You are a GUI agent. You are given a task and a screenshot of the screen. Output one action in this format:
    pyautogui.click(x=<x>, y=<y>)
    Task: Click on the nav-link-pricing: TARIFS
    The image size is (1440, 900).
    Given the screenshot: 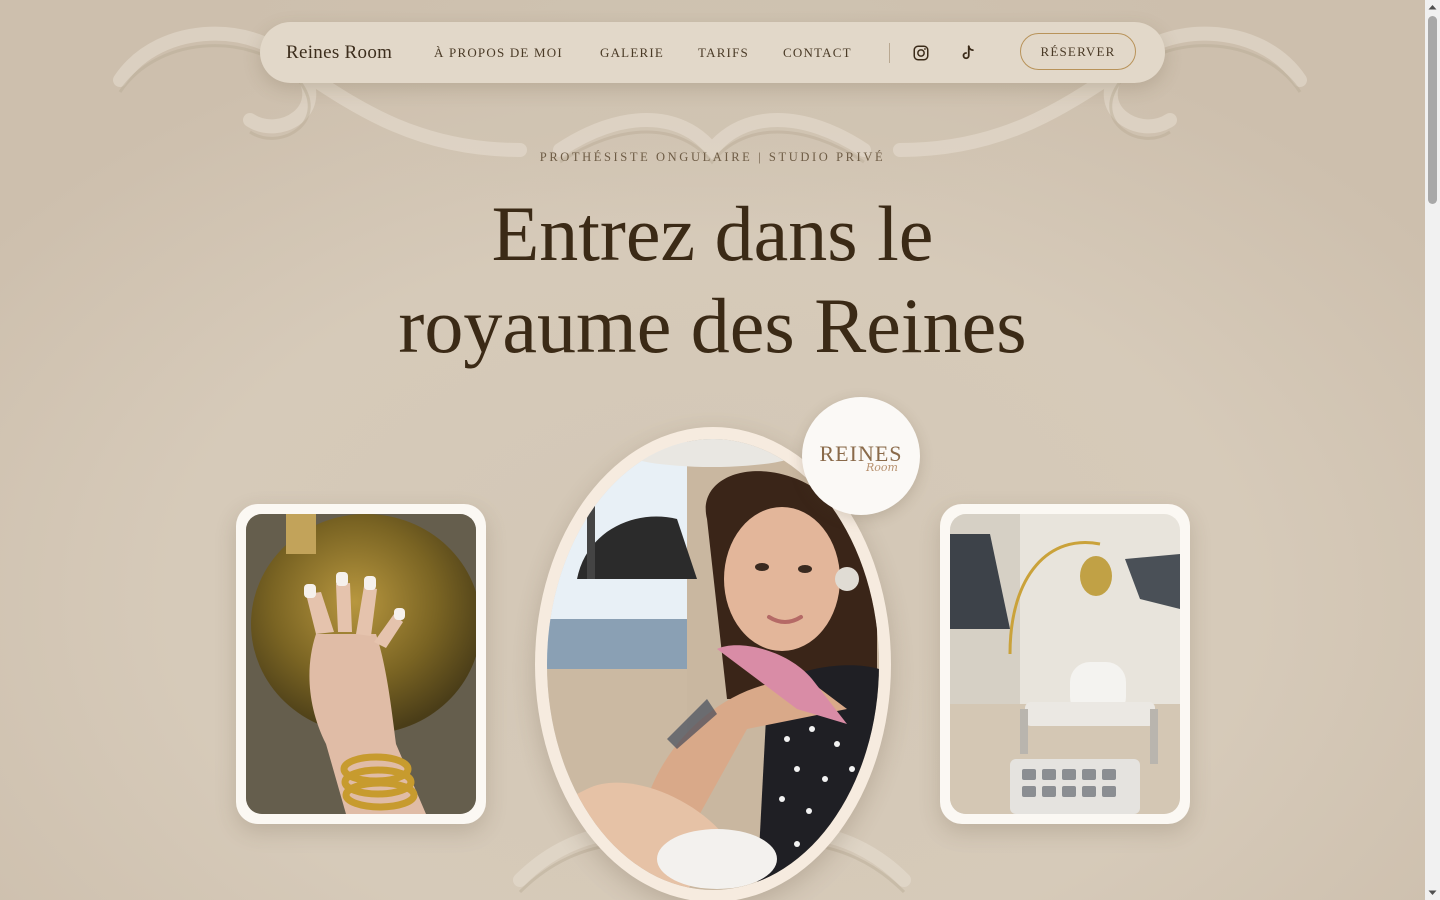 What is the action you would take?
    pyautogui.click(x=723, y=52)
    